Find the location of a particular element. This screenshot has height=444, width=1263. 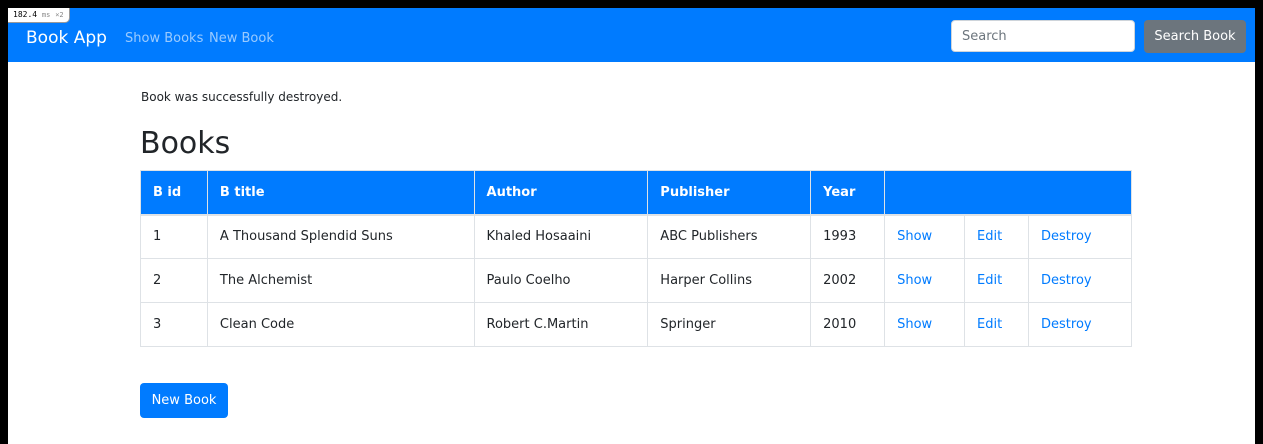

cell-author: Robert C.Martin is located at coordinates (561, 324).